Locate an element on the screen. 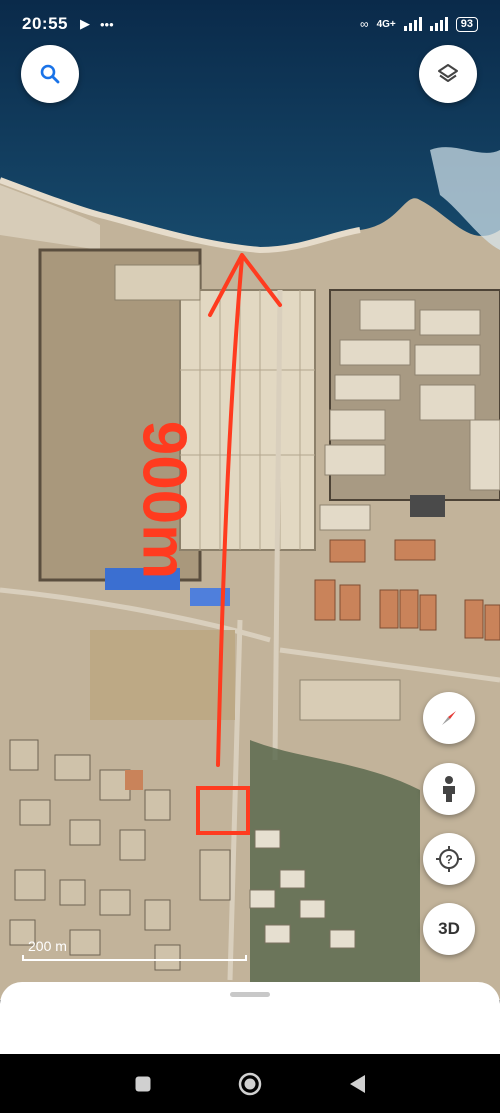 Image resolution: width=500 pixels, height=1113 pixels. help-location-icon: ? is located at coordinates (449, 859).